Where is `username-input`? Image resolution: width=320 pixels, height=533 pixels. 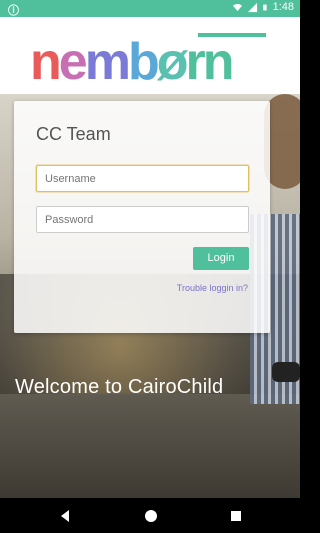 username-input is located at coordinates (142, 178).